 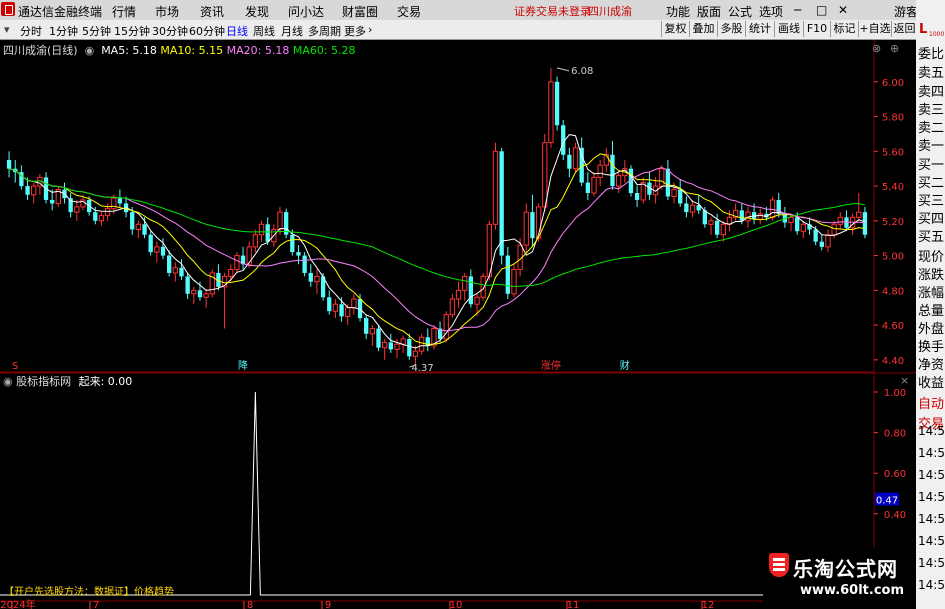 What do you see at coordinates (7, 29) in the screenshot?
I see `dropdown-icon: ▾` at bounding box center [7, 29].